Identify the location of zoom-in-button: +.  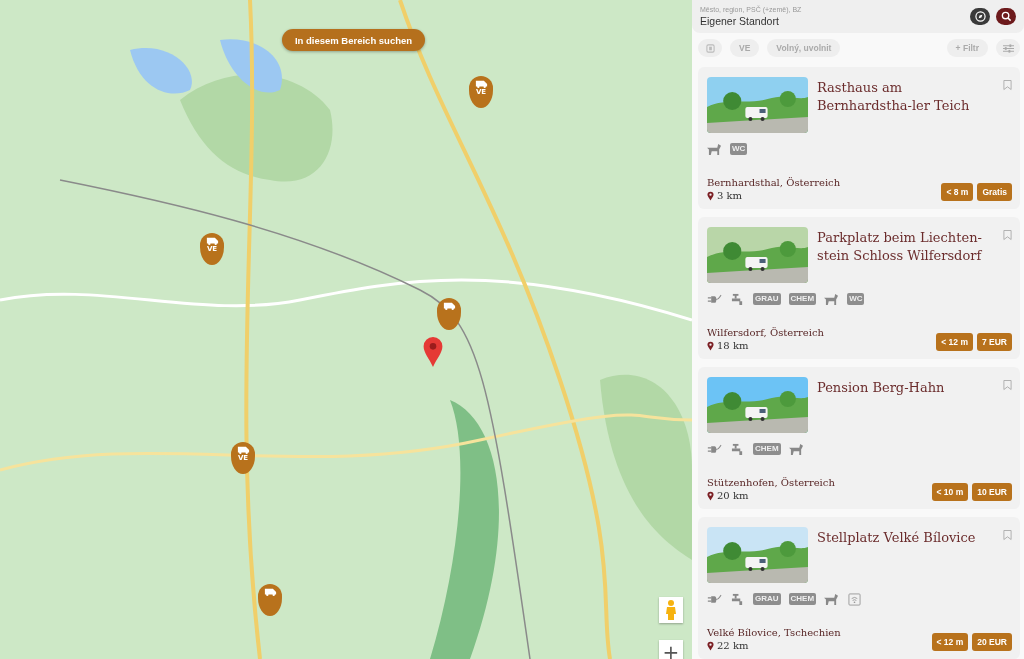
(671, 649).